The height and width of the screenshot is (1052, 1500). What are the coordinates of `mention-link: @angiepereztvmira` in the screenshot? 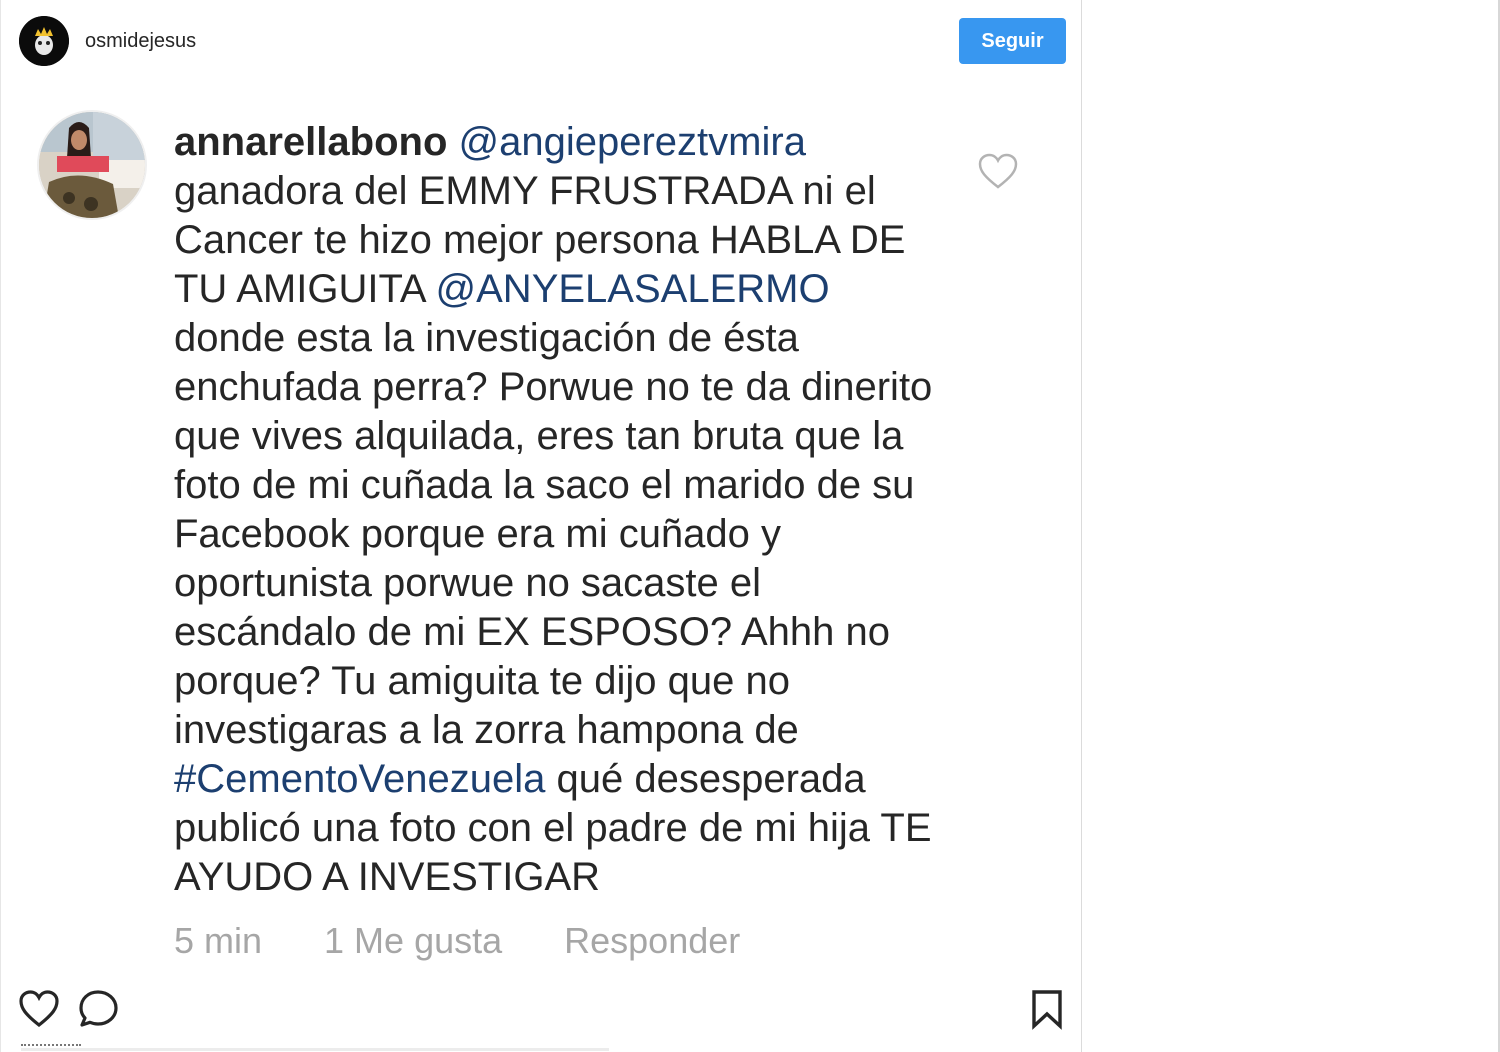 It's located at (632, 142).